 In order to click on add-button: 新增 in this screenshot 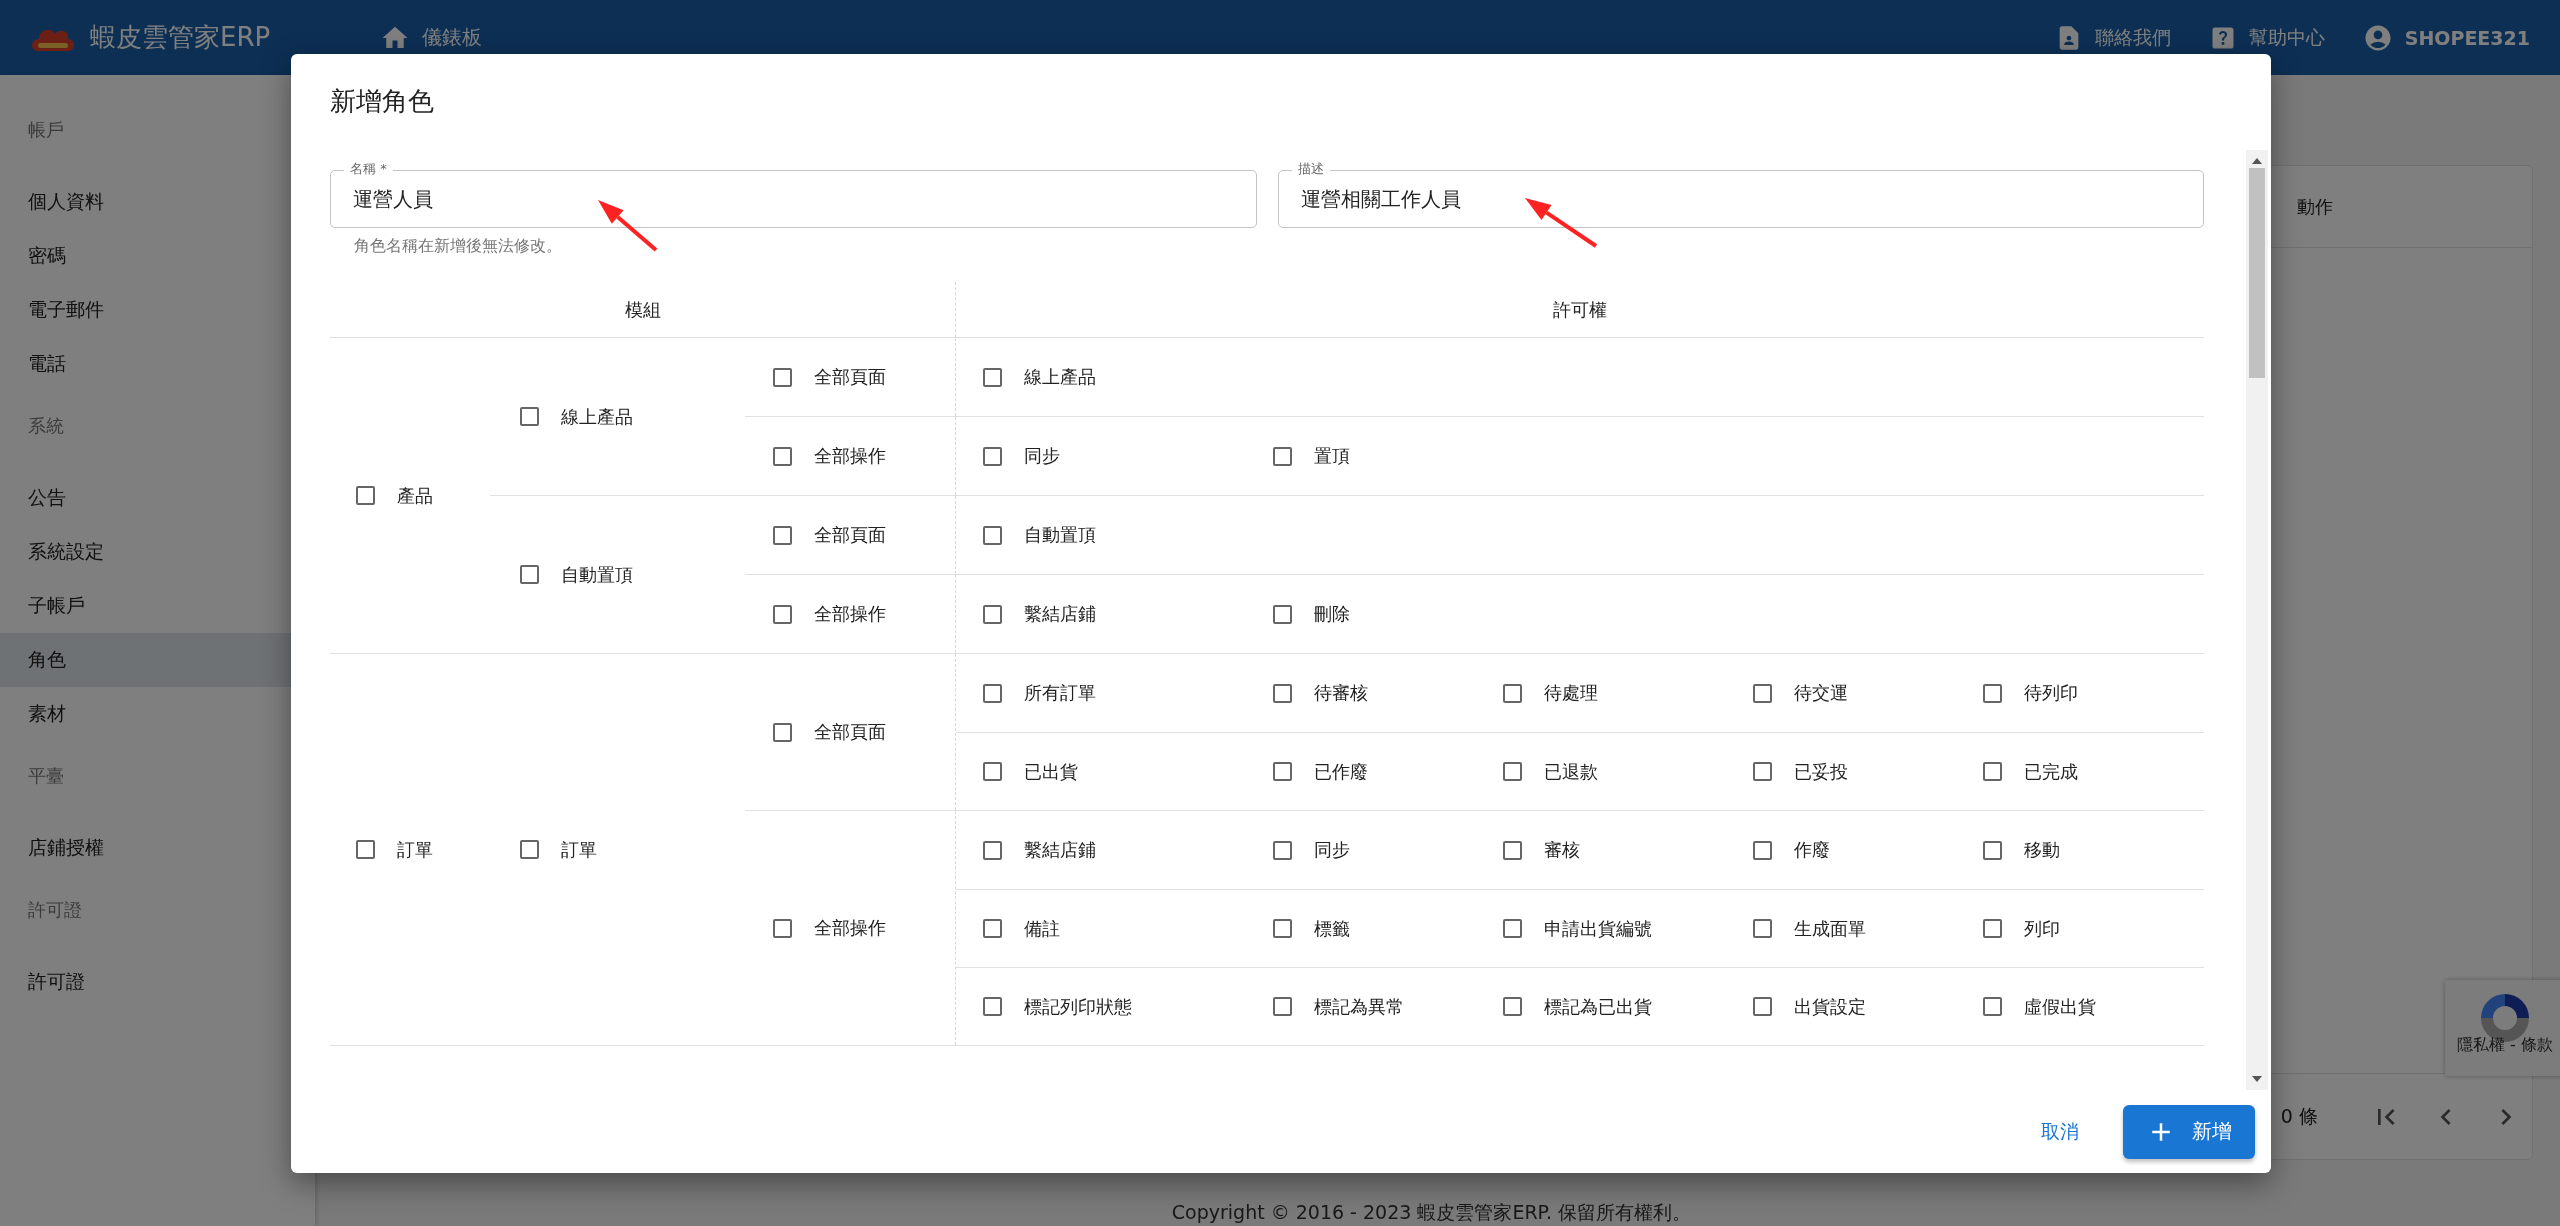, I will do `click(2189, 1131)`.